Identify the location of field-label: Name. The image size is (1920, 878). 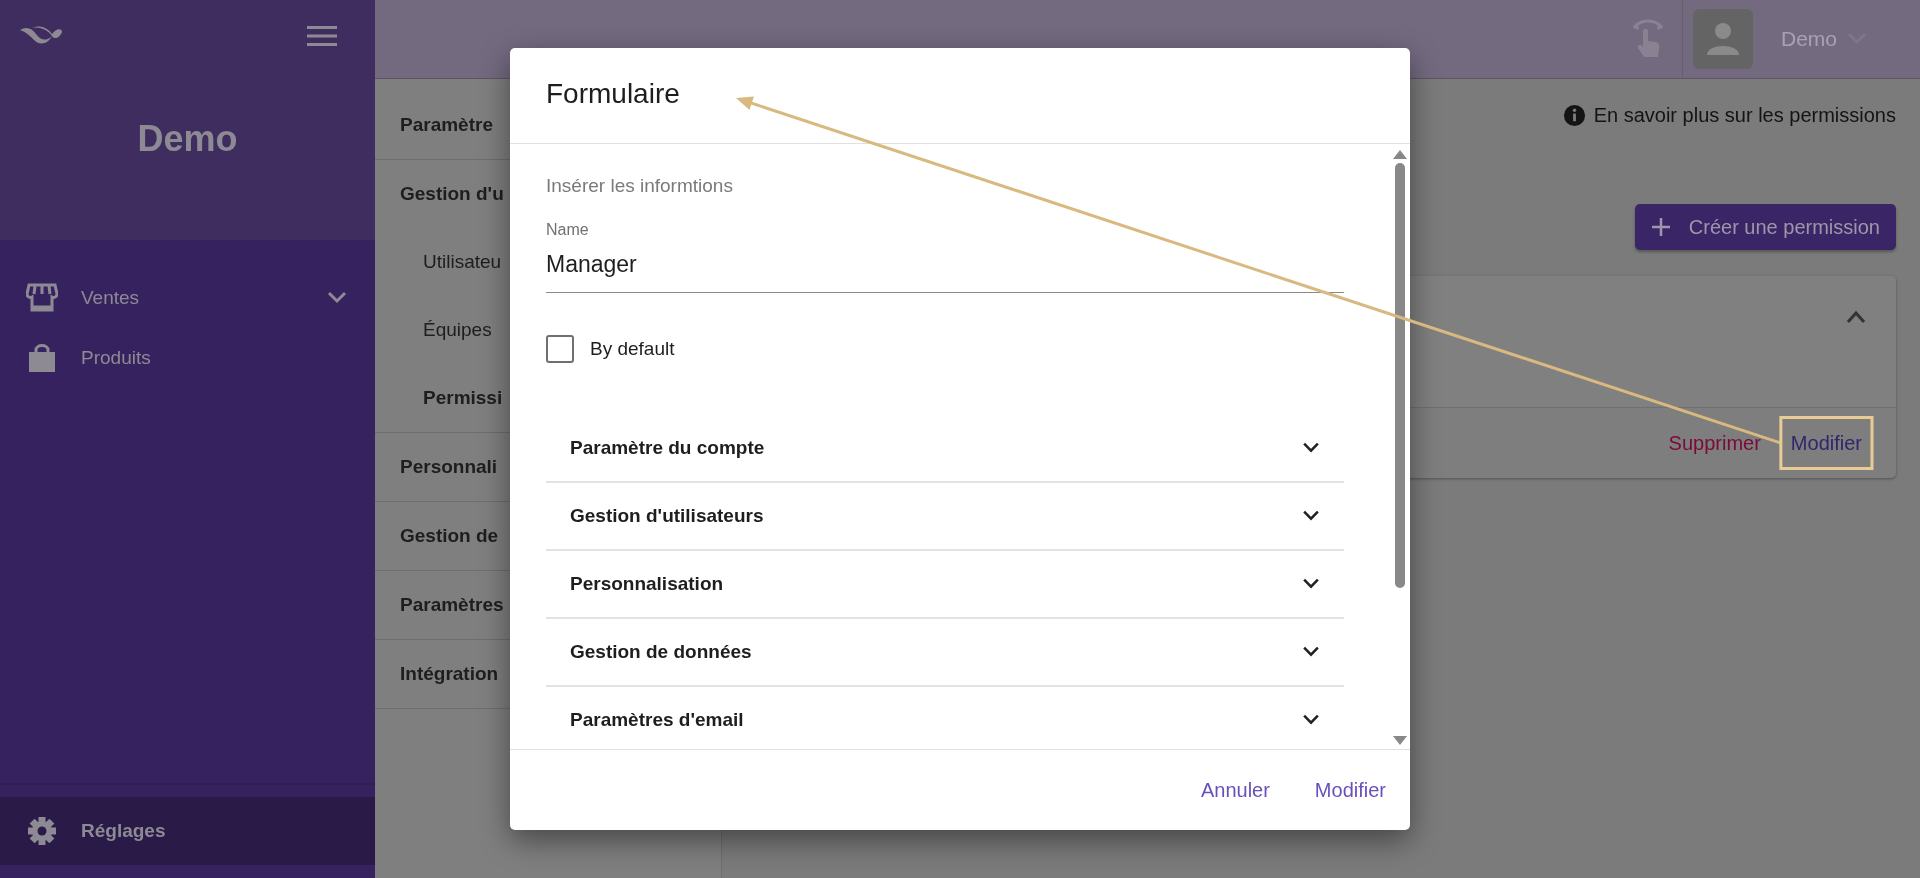
(568, 230).